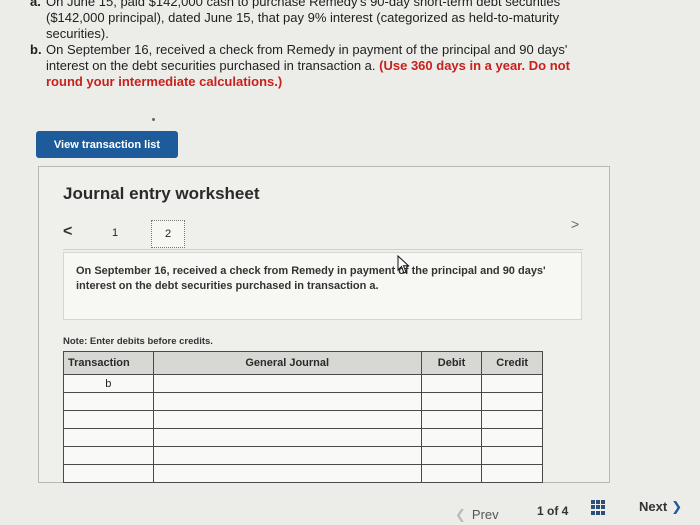 This screenshot has height=525, width=700. What do you see at coordinates (575, 224) in the screenshot?
I see `chevron-right-icon: >` at bounding box center [575, 224].